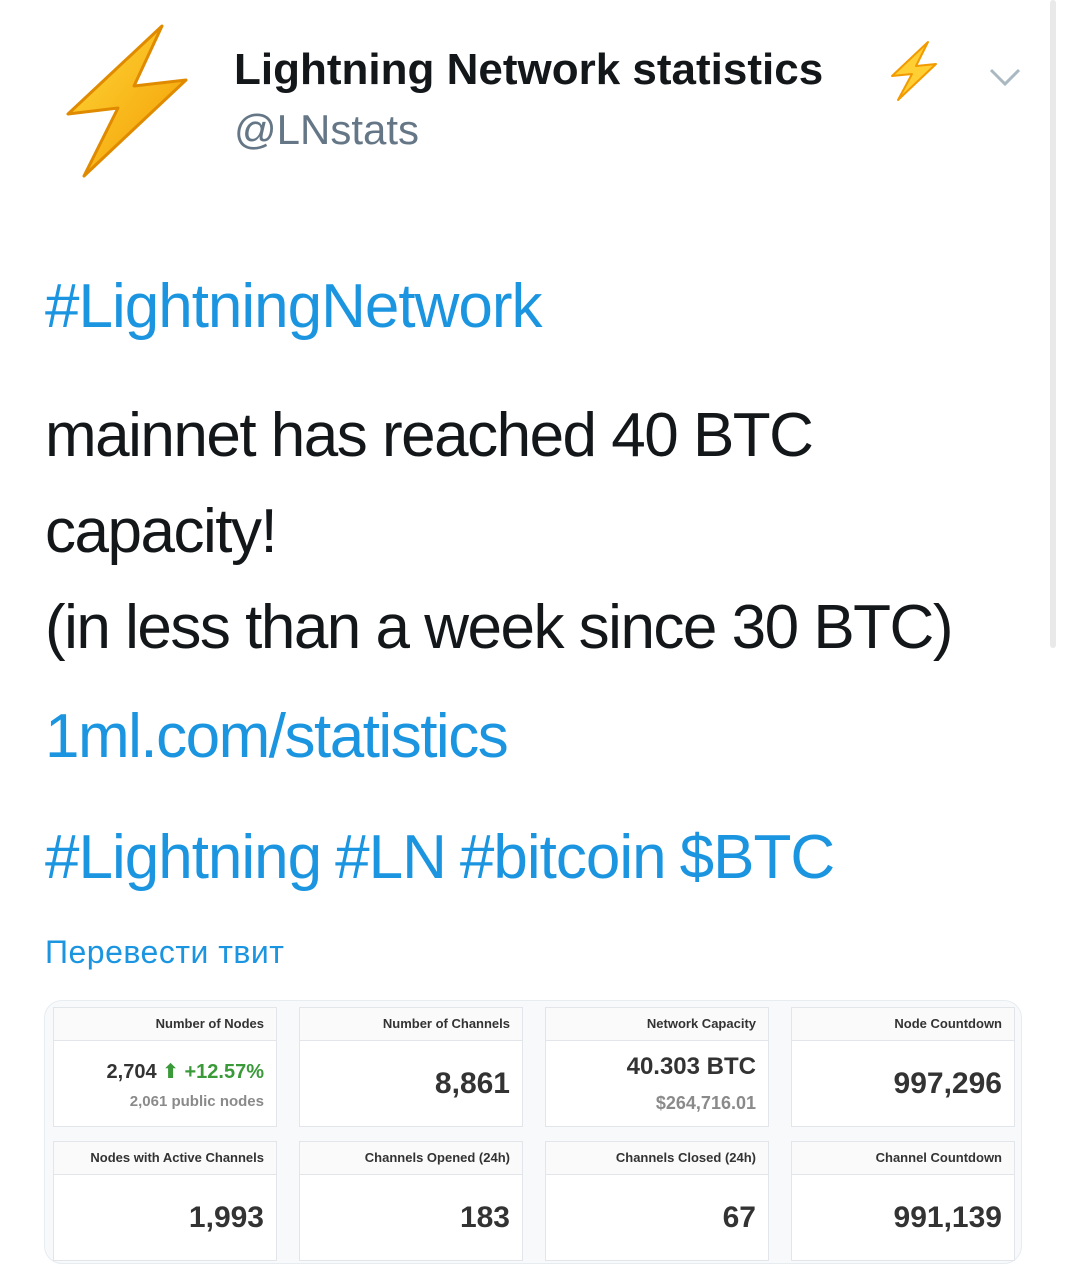 The height and width of the screenshot is (1280, 1065). I want to click on hashtag-list: #Lightning #LN #bitcoin $BTC, so click(446, 858).